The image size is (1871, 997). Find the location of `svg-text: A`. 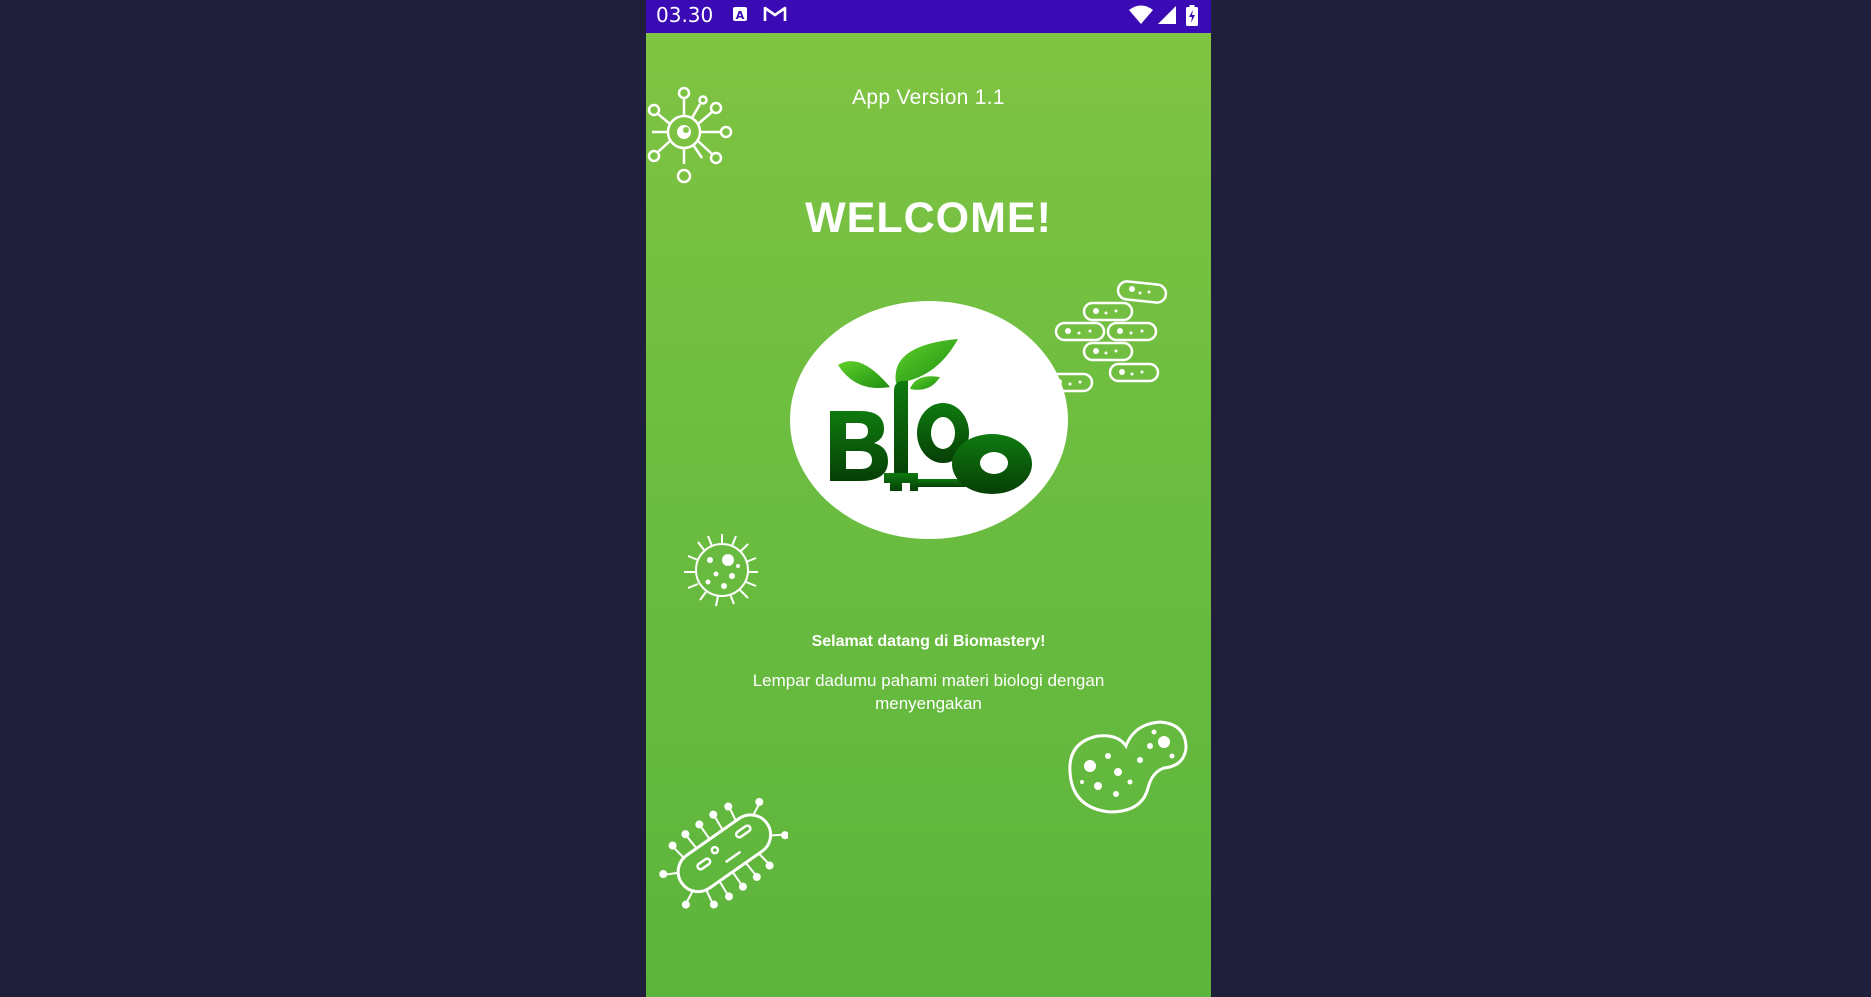

svg-text: A is located at coordinates (740, 15).